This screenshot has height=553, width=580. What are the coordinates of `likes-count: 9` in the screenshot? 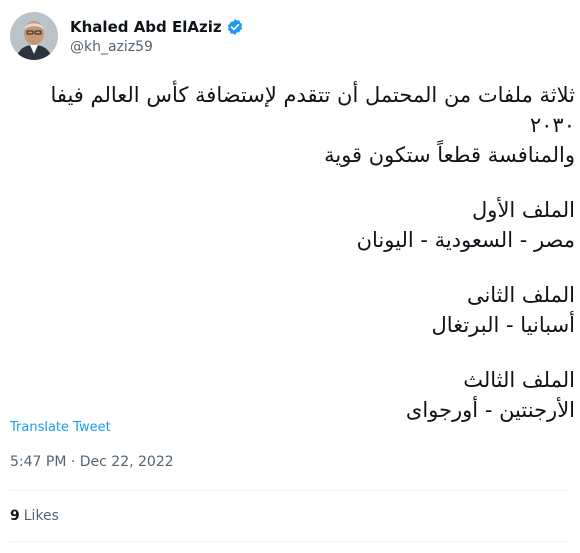 It's located at (15, 516).